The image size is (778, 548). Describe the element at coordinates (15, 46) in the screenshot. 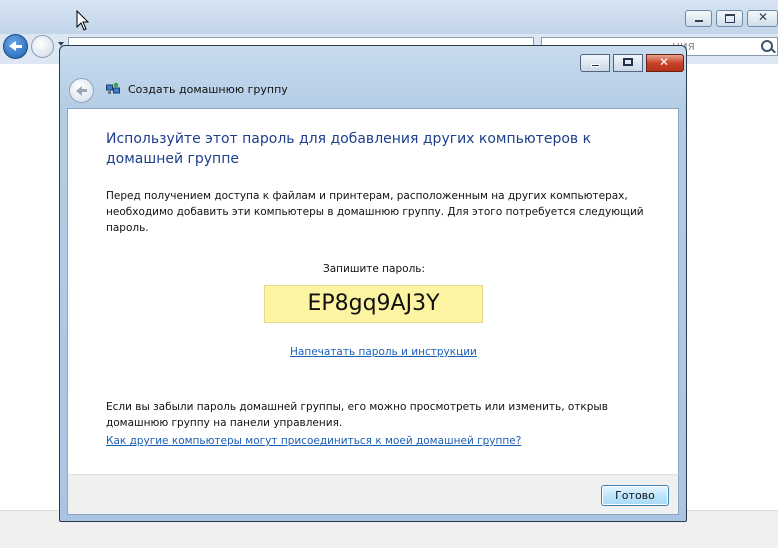

I see `back-button` at that location.